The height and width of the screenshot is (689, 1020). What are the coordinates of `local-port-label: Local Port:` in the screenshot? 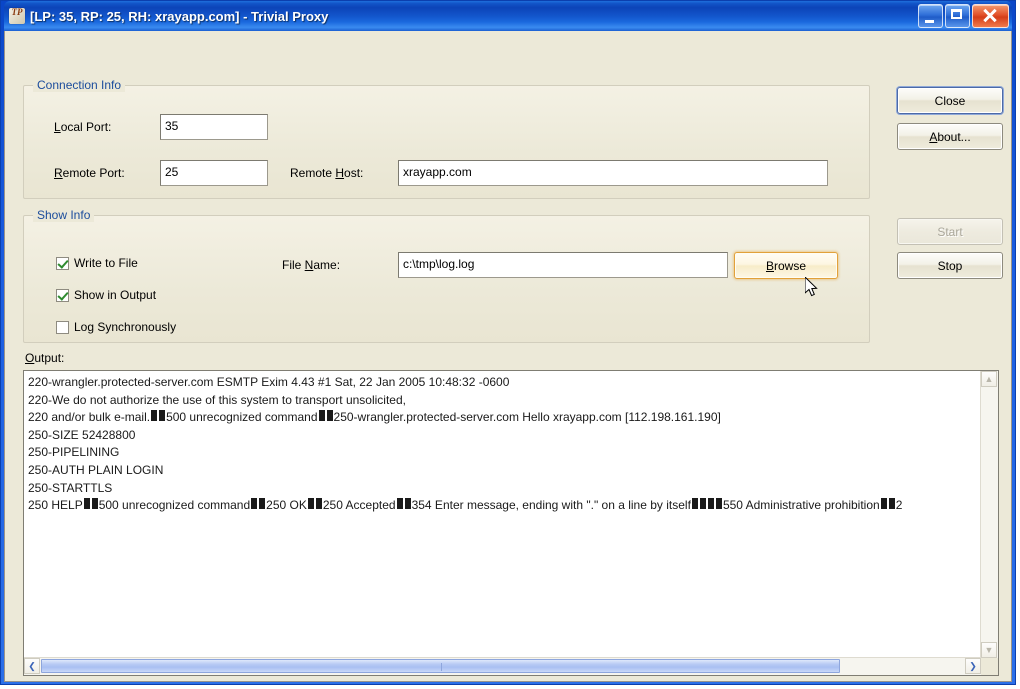 It's located at (82, 127).